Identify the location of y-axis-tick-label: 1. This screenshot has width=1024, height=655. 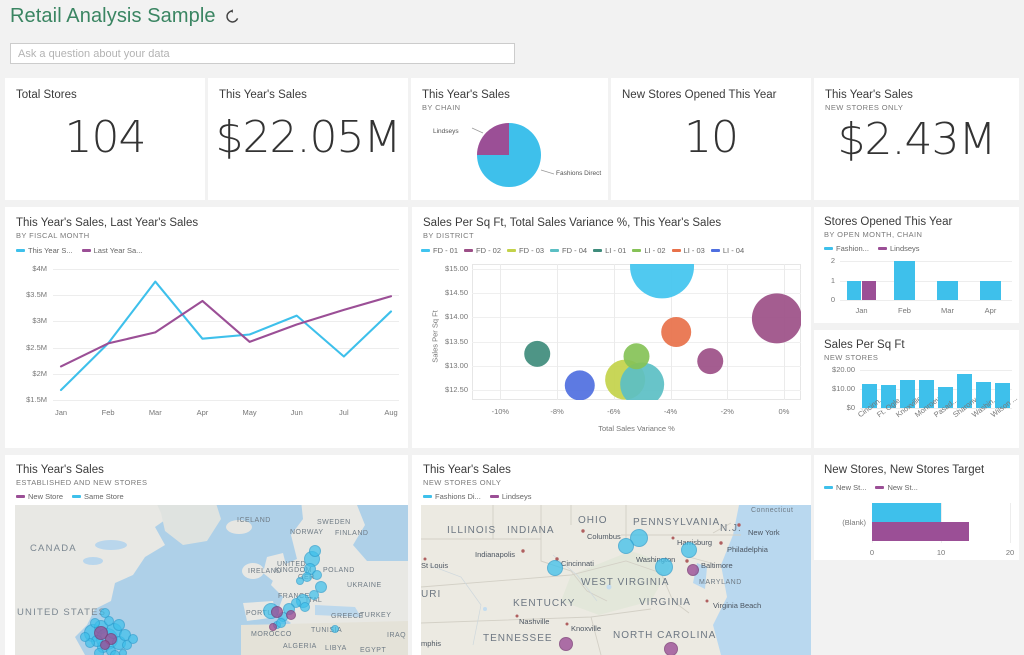
(832, 280).